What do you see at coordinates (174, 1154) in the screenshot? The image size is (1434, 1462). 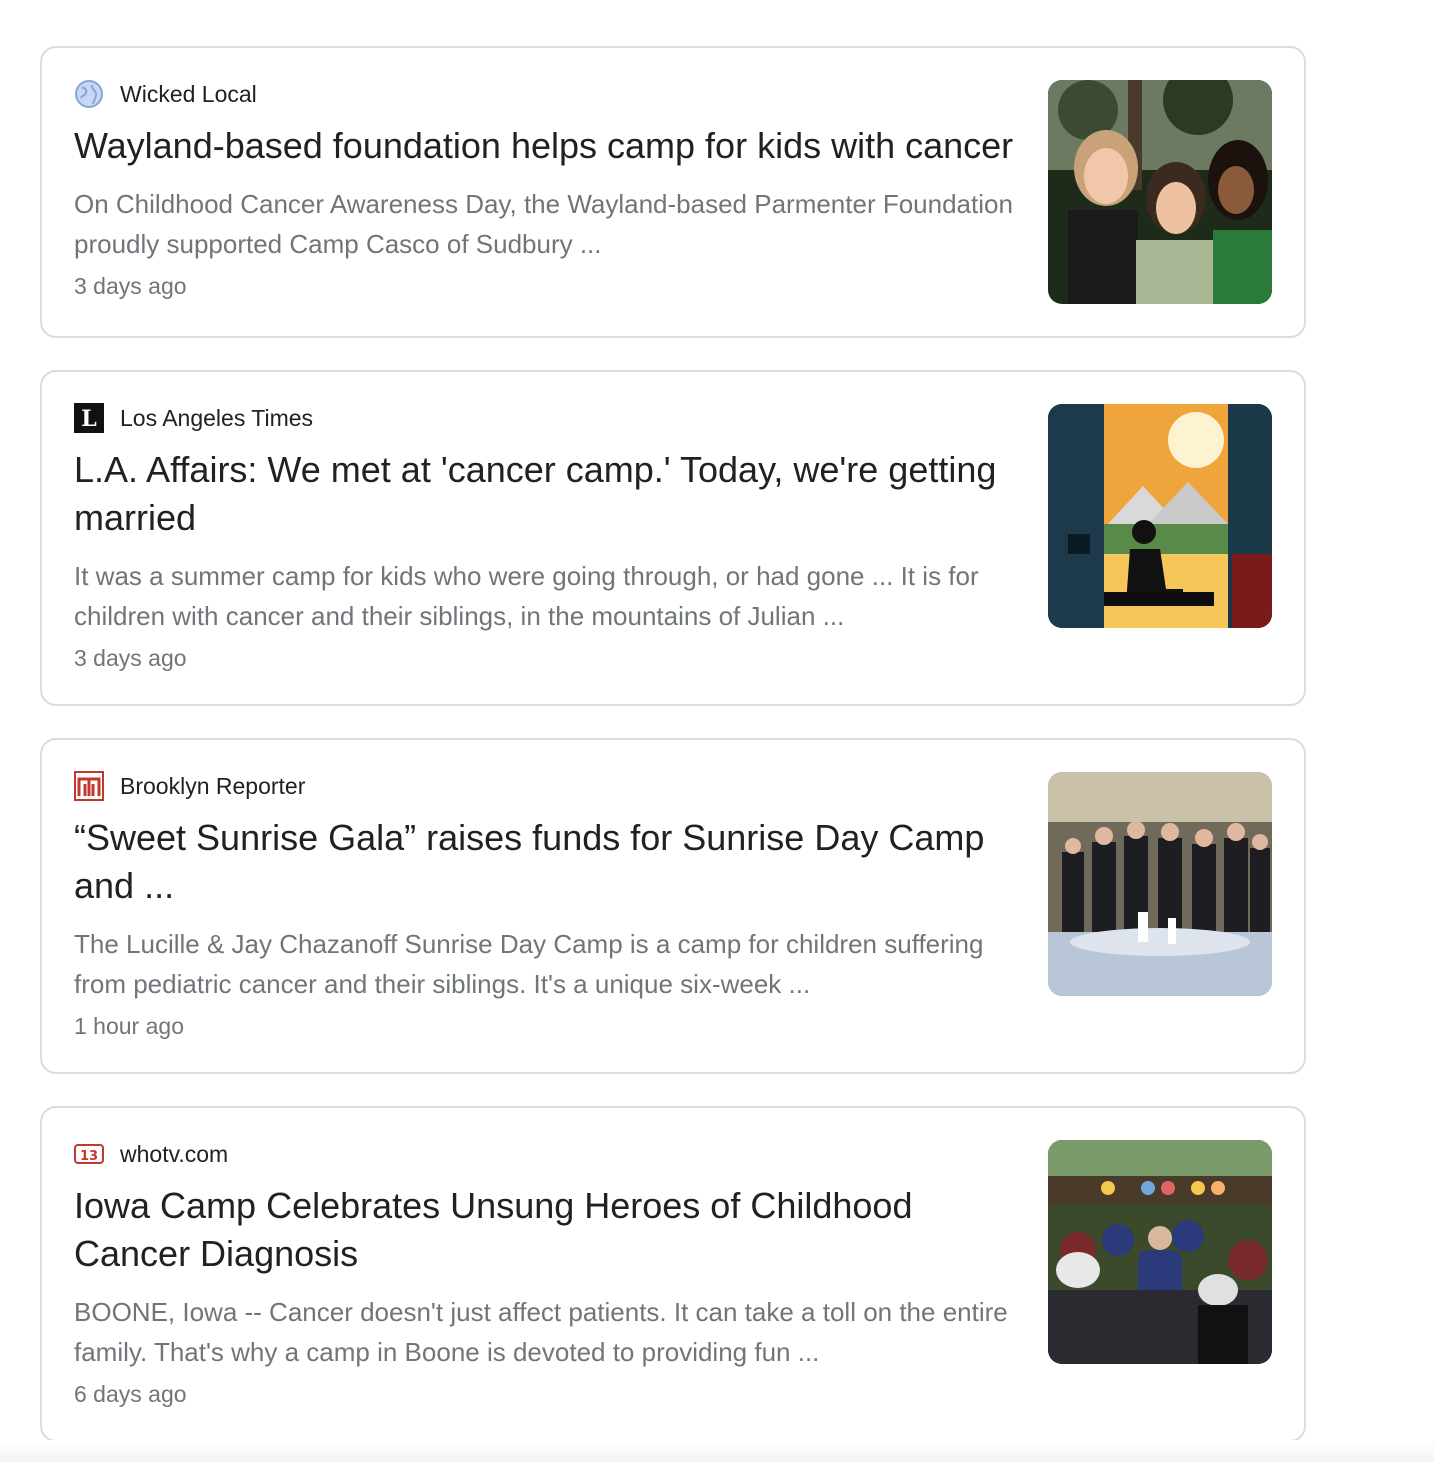 I see `source-name: whotv.com` at bounding box center [174, 1154].